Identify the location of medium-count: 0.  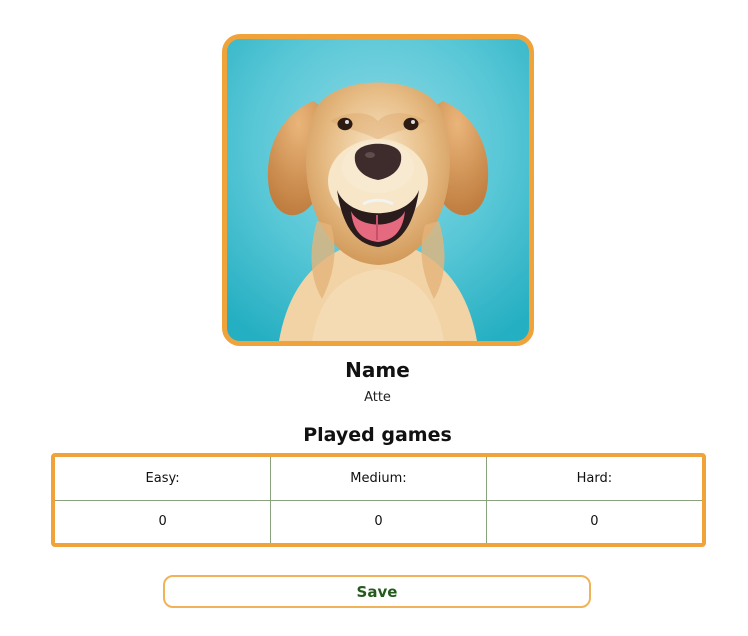
(378, 521).